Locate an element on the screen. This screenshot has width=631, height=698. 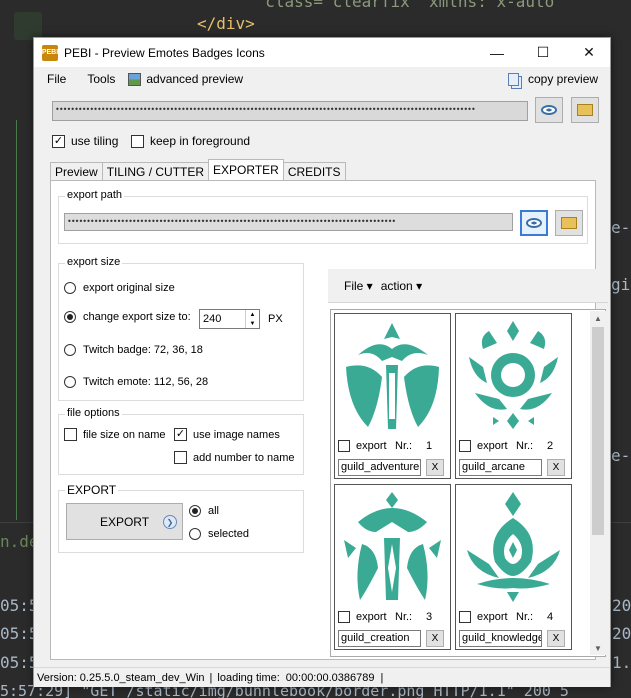
export-preview-button is located at coordinates (534, 223).